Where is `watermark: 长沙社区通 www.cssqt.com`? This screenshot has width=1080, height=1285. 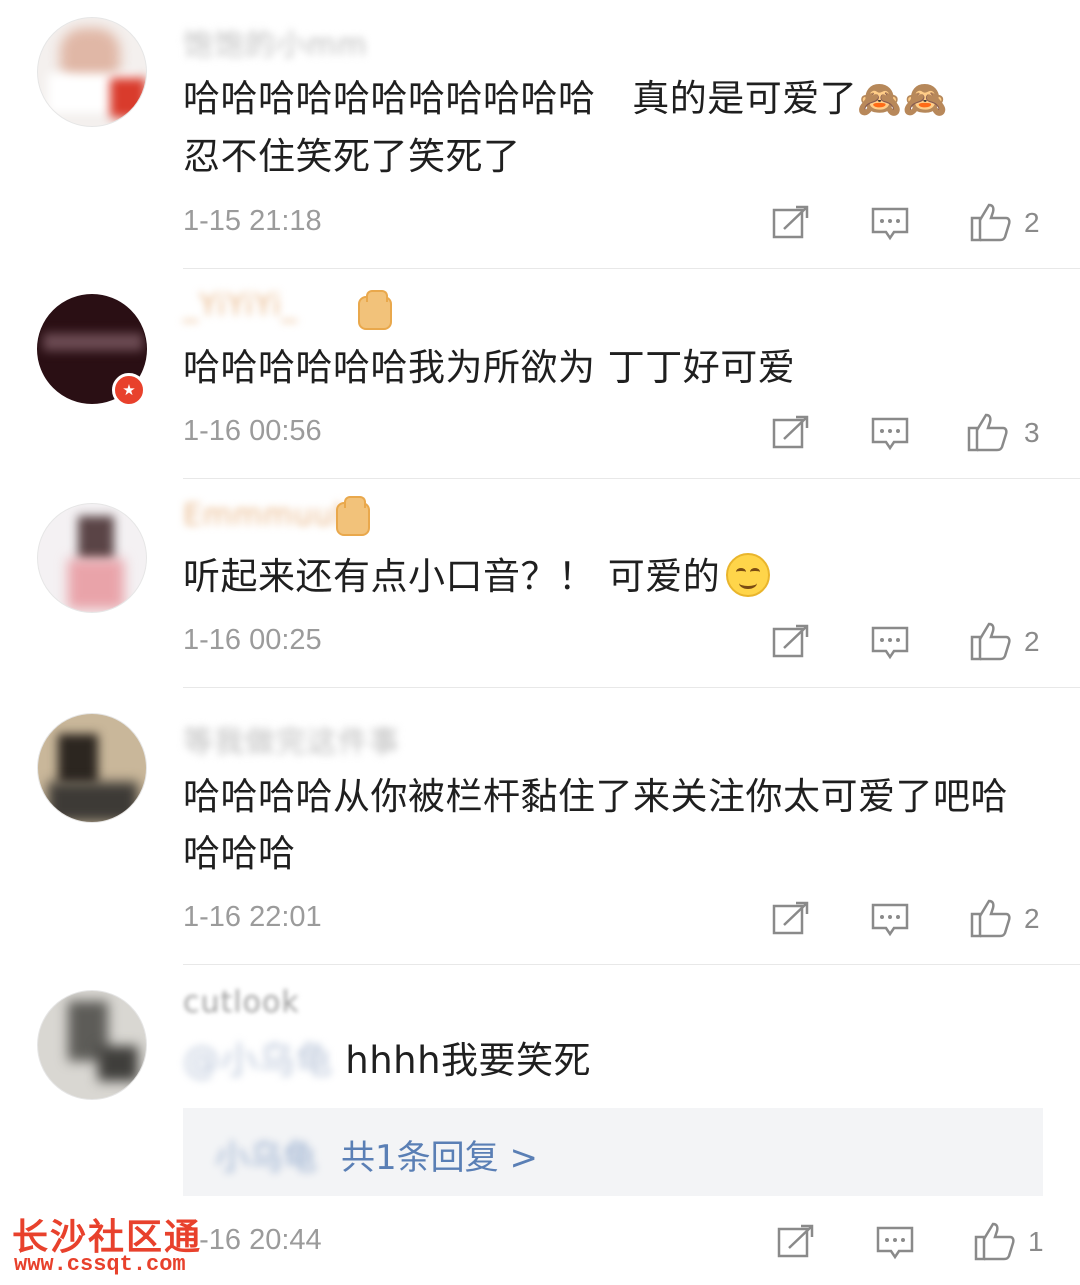 watermark: 长沙社区通 www.cssqt.com is located at coordinates (122, 1243).